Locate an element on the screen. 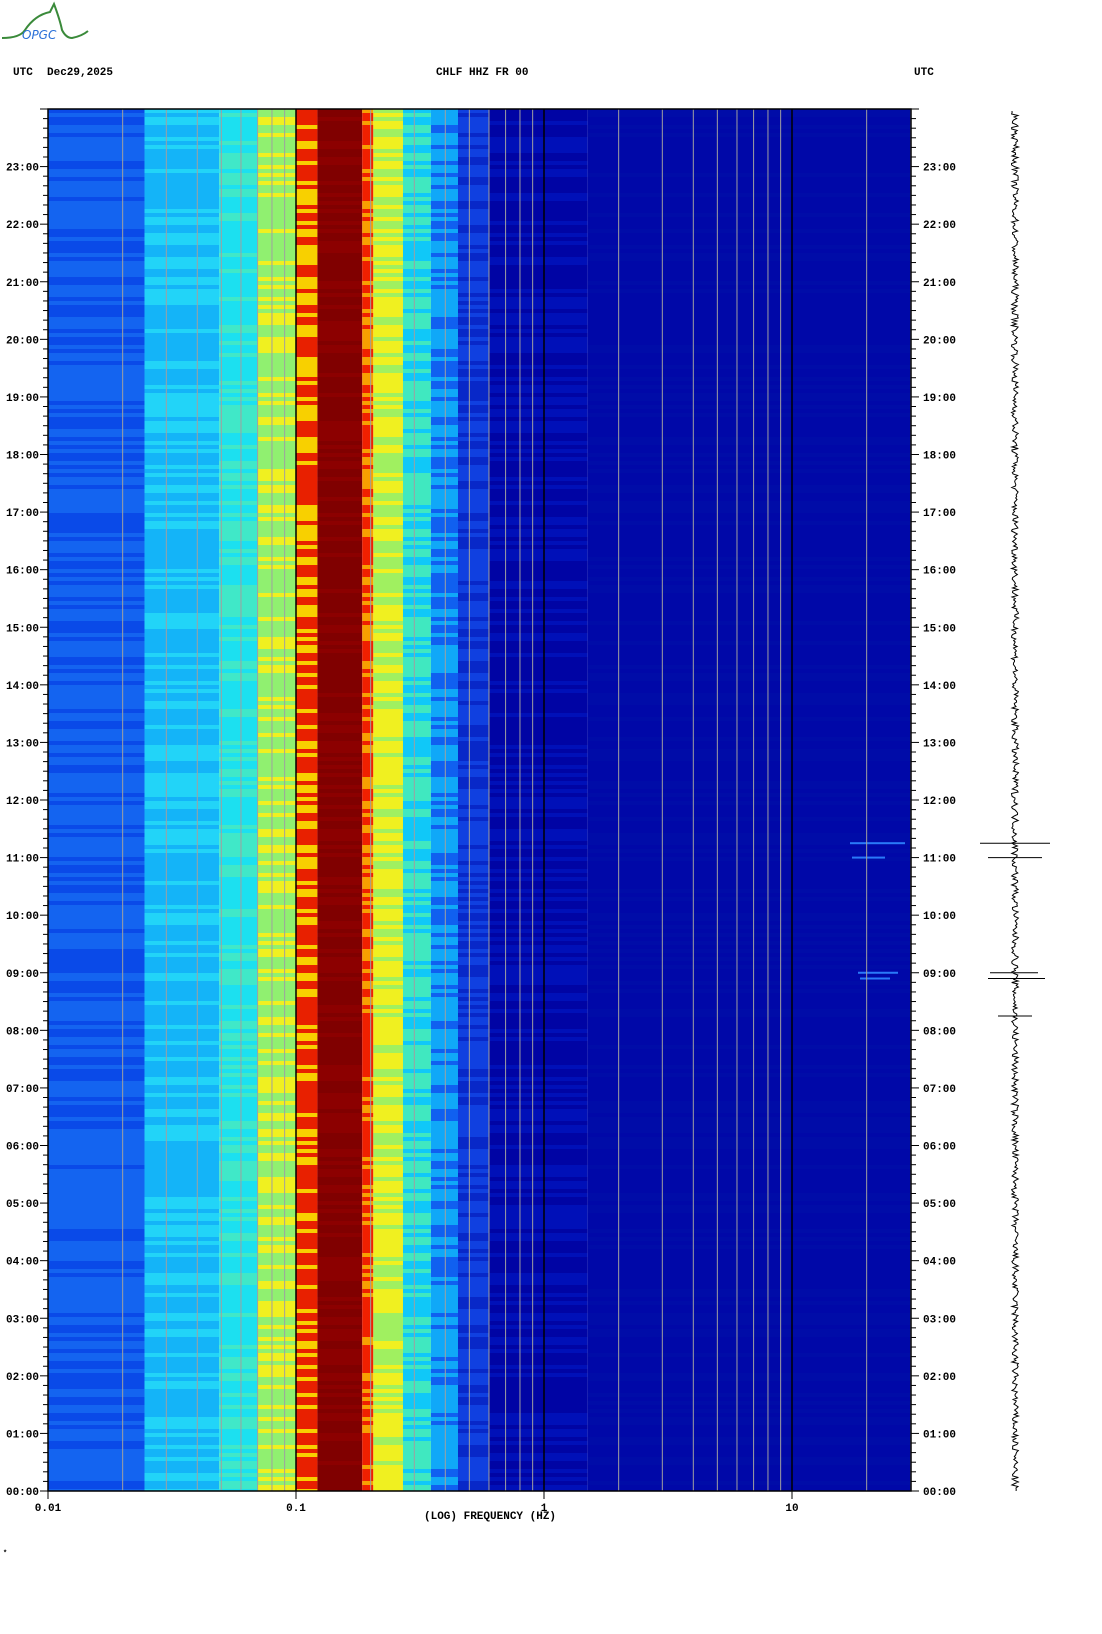  y-tick-label-right: 10:00 is located at coordinates (939, 917).